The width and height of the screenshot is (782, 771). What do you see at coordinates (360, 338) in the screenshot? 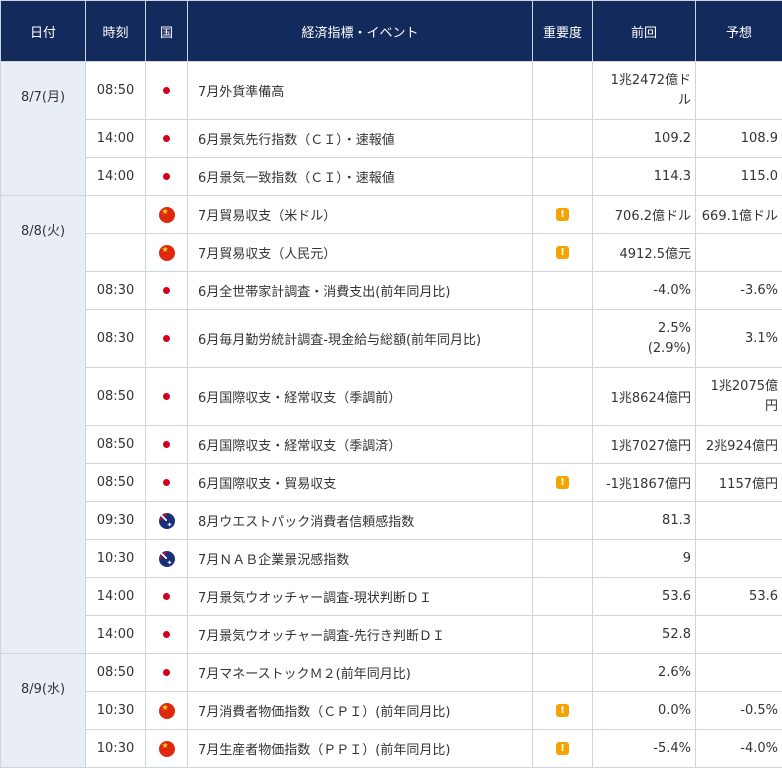
I see `indicator-cell: 6月毎月勤労統計調査-現金給与総額(前年同月比)` at bounding box center [360, 338].